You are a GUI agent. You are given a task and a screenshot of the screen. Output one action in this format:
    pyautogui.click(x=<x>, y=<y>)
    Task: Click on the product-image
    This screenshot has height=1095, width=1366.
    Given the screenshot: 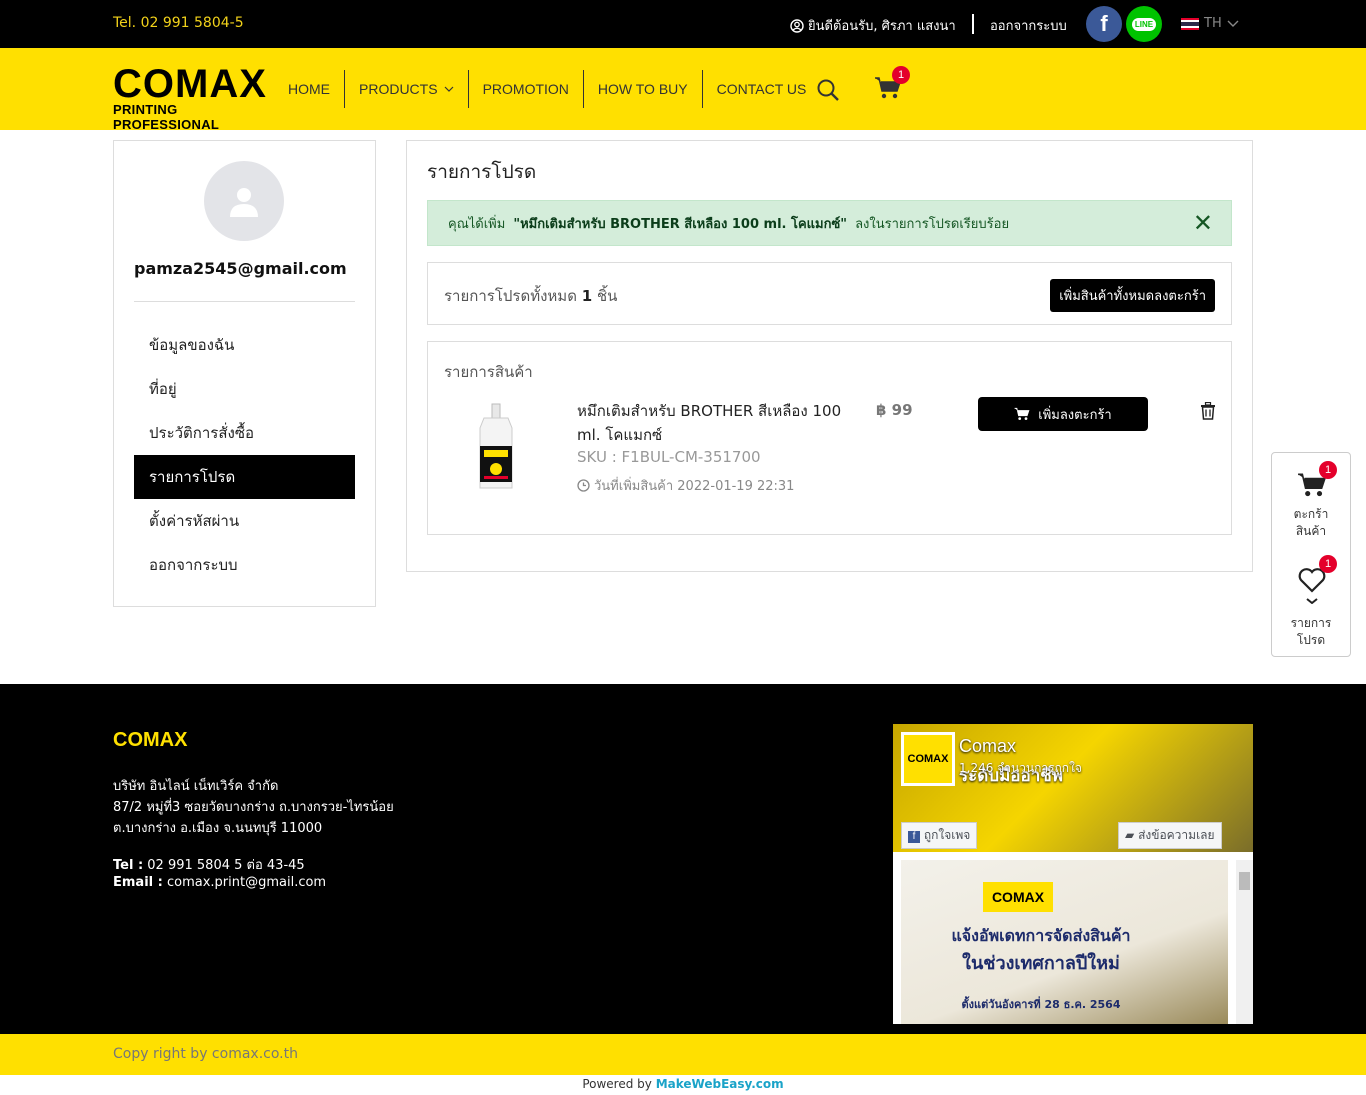 What is the action you would take?
    pyautogui.click(x=496, y=447)
    